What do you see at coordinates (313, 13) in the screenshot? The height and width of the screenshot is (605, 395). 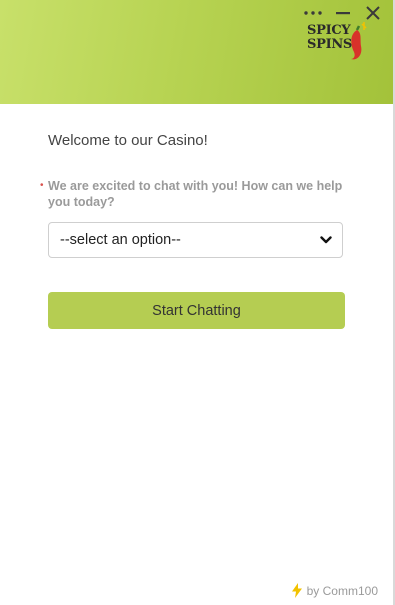 I see `more-options-icon` at bounding box center [313, 13].